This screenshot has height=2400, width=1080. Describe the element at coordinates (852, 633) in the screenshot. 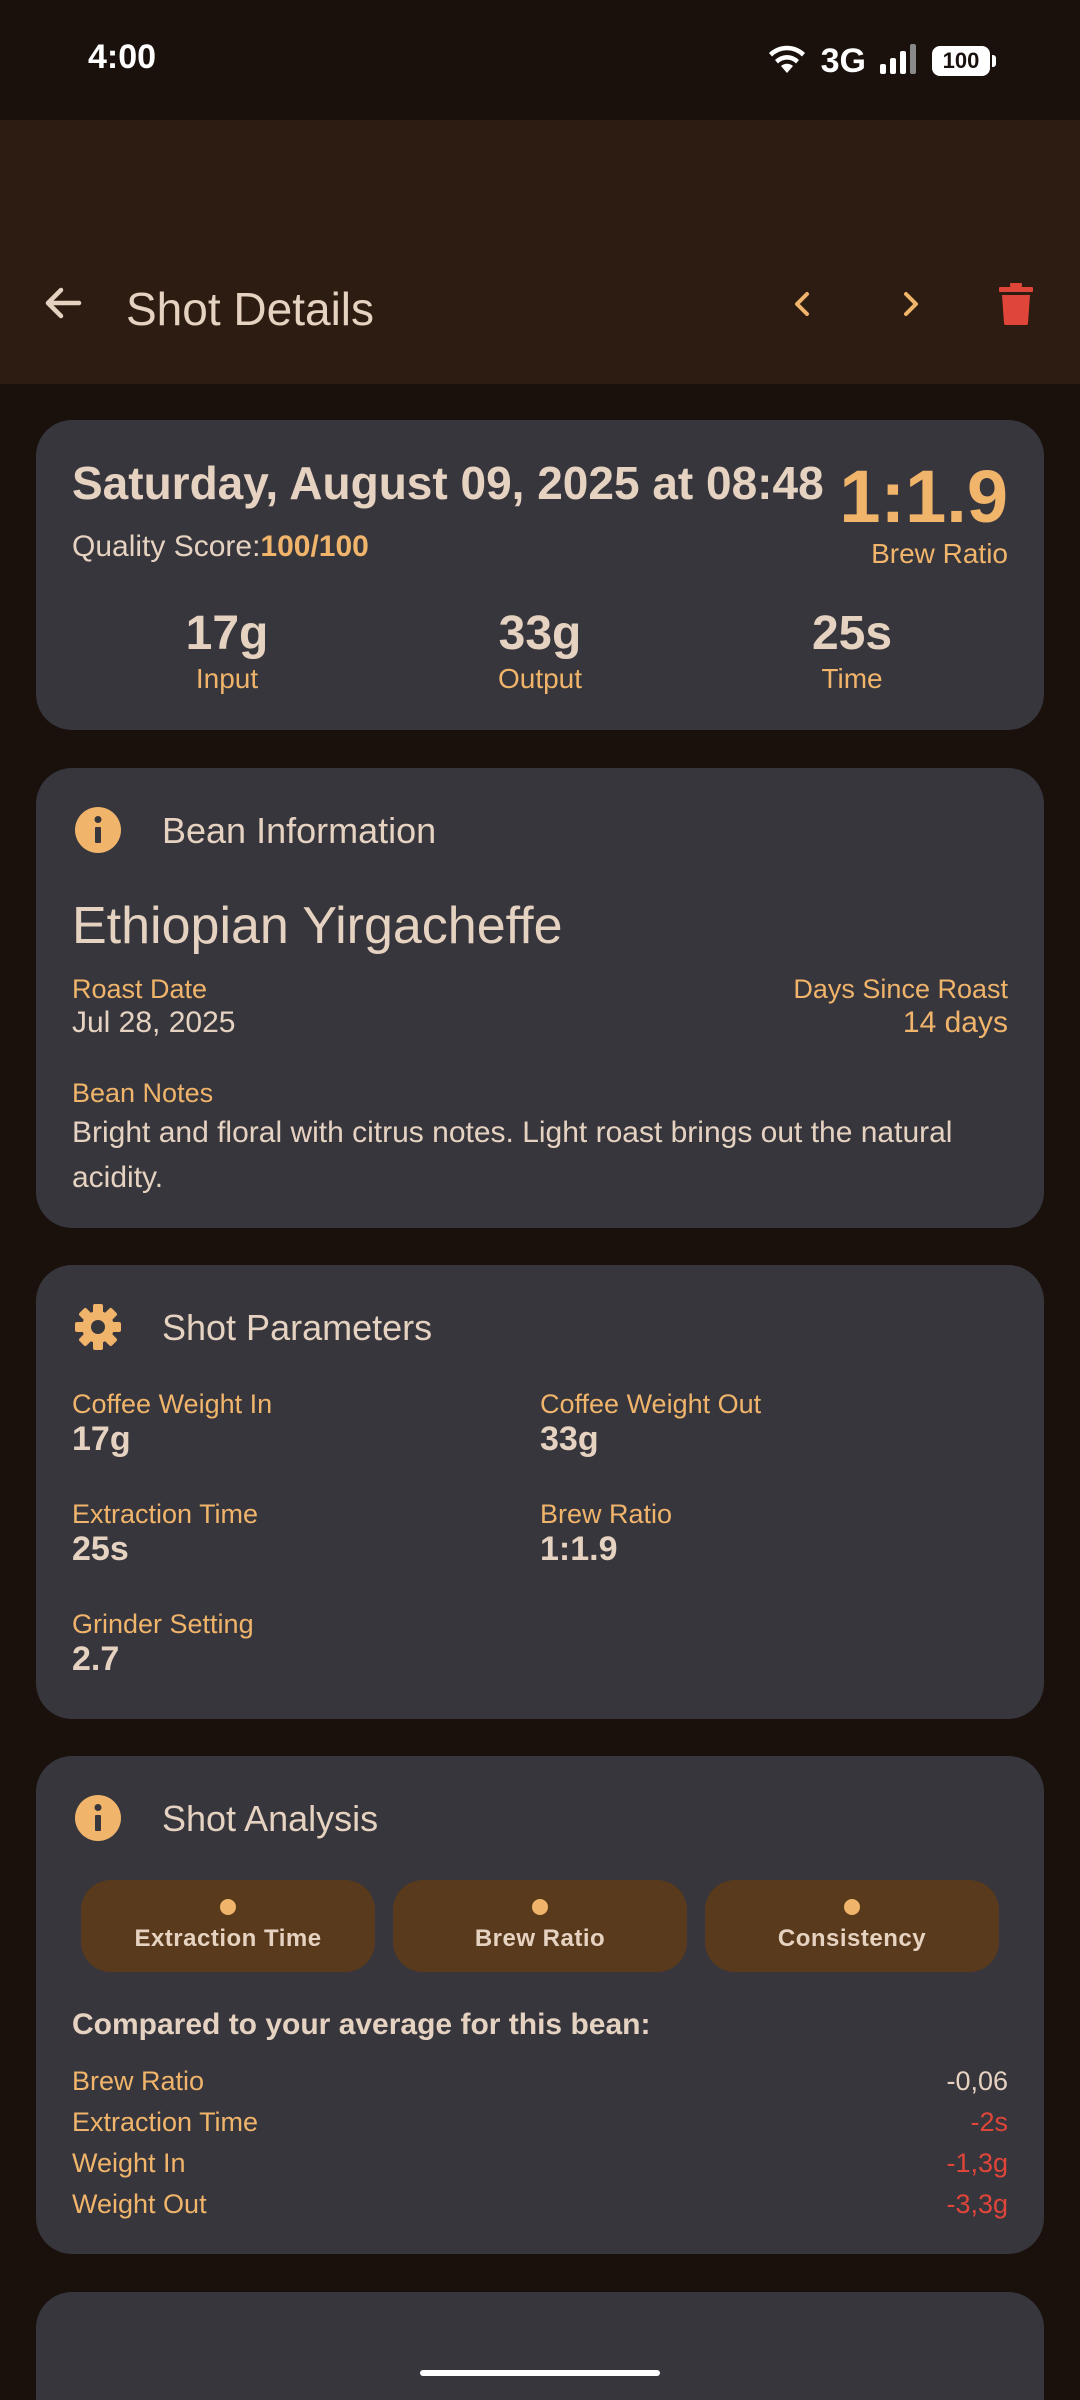

I see `stat-value: 25s` at that location.